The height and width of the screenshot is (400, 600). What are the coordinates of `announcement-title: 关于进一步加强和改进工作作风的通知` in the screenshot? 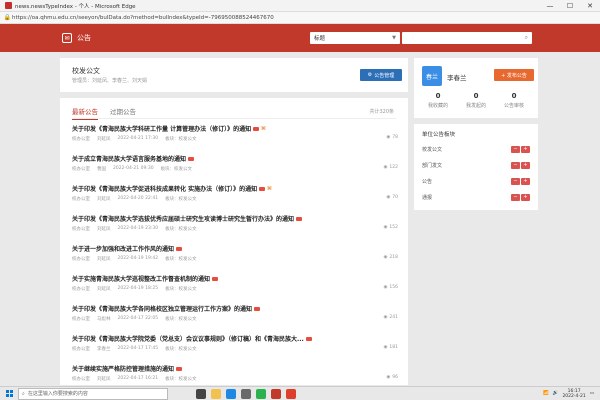 It's located at (123, 248).